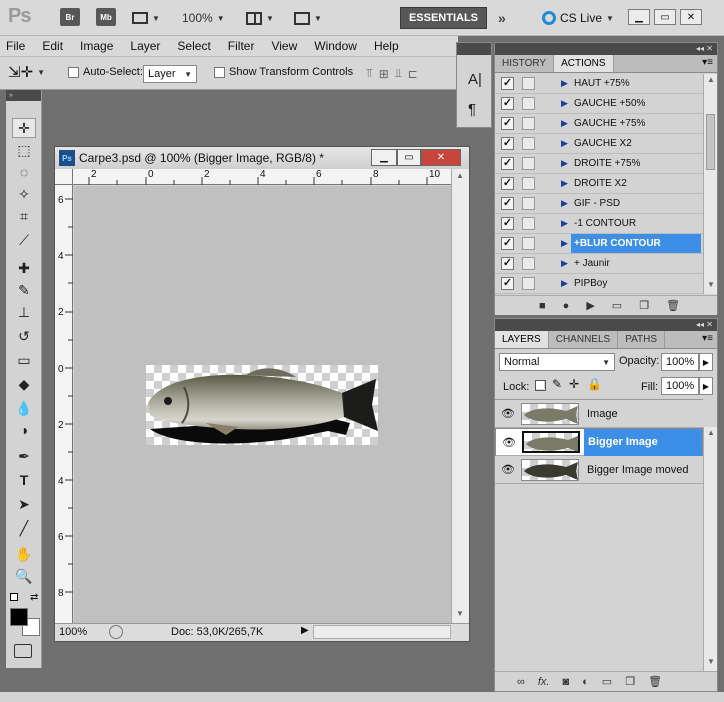  Describe the element at coordinates (599, 144) in the screenshot. I see `action-row: ✓ ▶ GAUCHE X2` at that location.